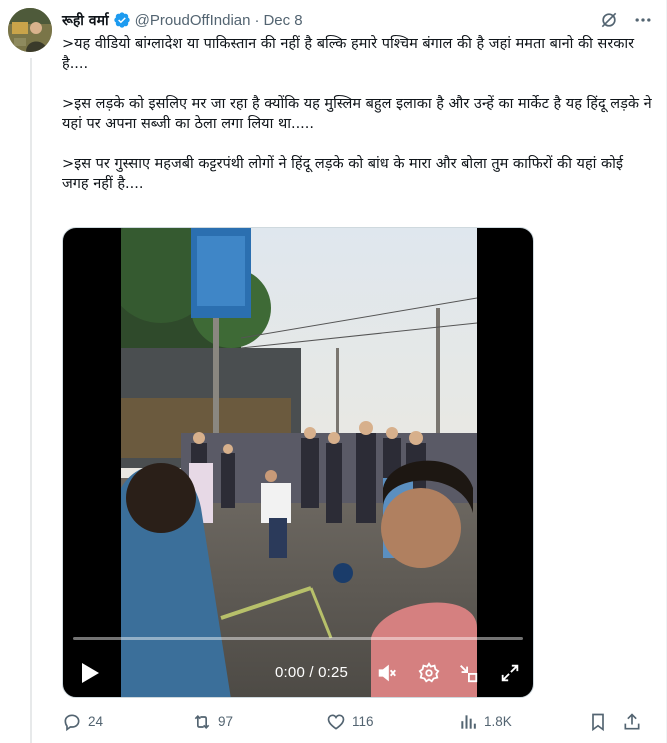 The image size is (667, 743). I want to click on author-name: रूही वर्मा, so click(85, 20).